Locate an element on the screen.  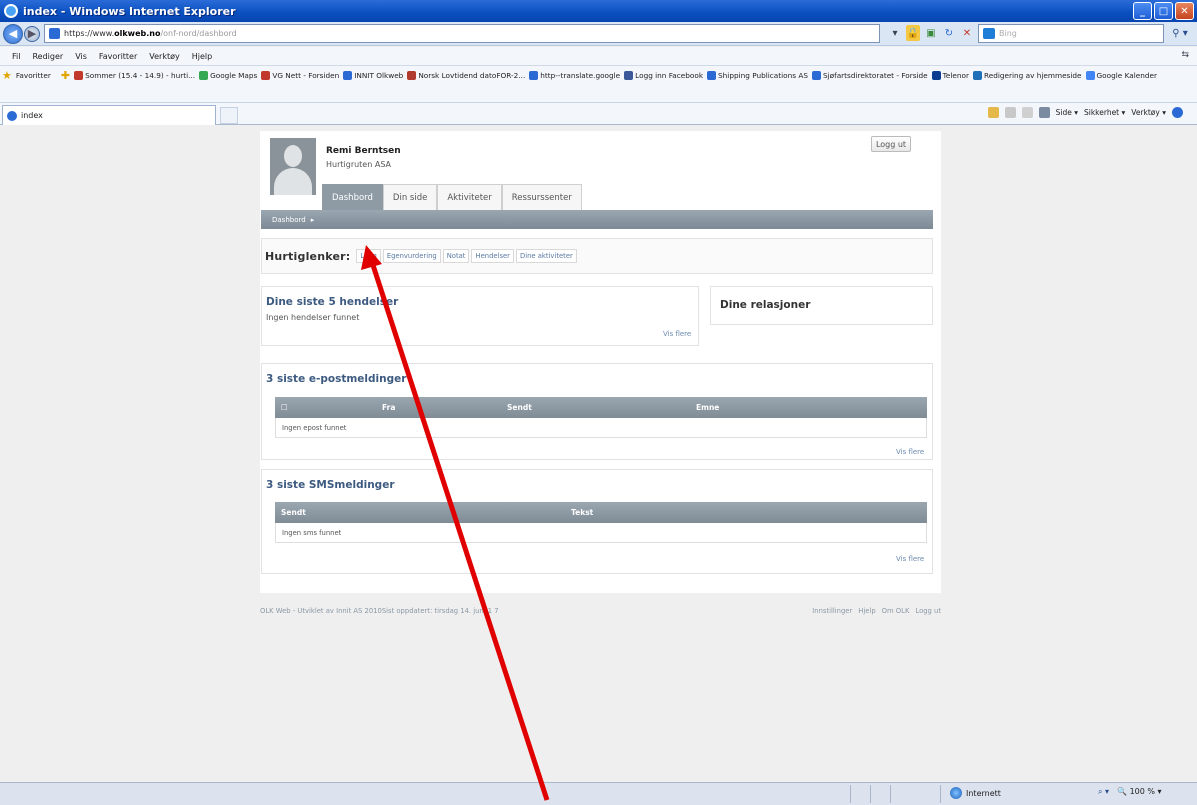
menu-vis: Vis is located at coordinates (81, 56).